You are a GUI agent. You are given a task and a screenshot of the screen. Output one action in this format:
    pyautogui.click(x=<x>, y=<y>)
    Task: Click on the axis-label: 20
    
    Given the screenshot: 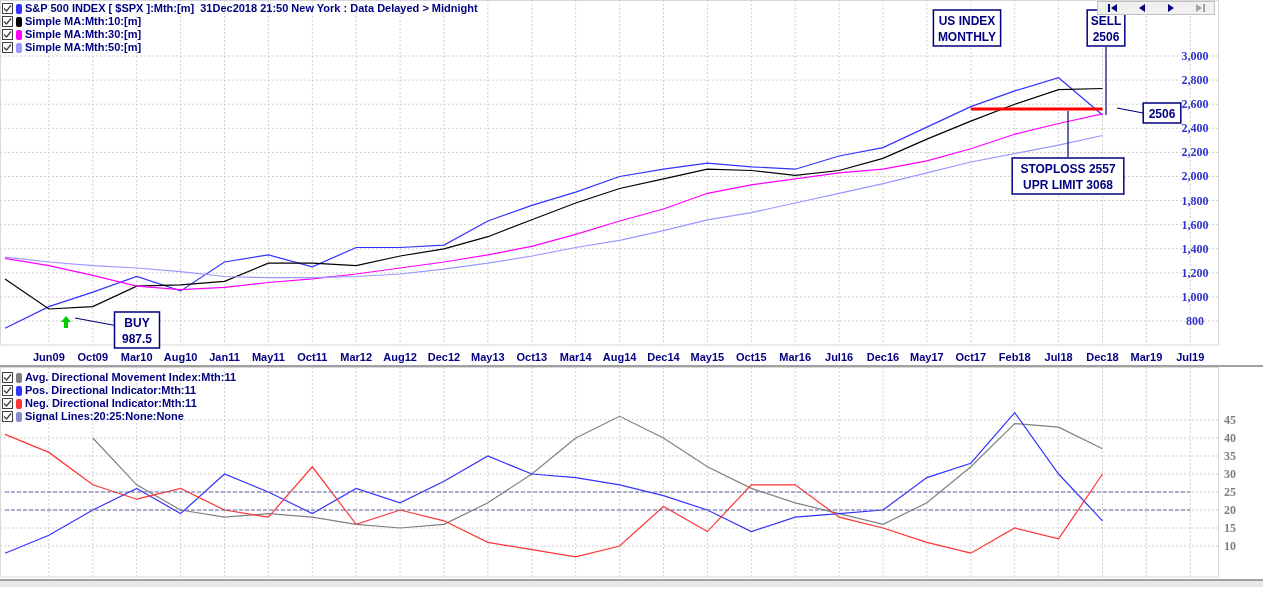 What is the action you would take?
    pyautogui.click(x=1230, y=510)
    